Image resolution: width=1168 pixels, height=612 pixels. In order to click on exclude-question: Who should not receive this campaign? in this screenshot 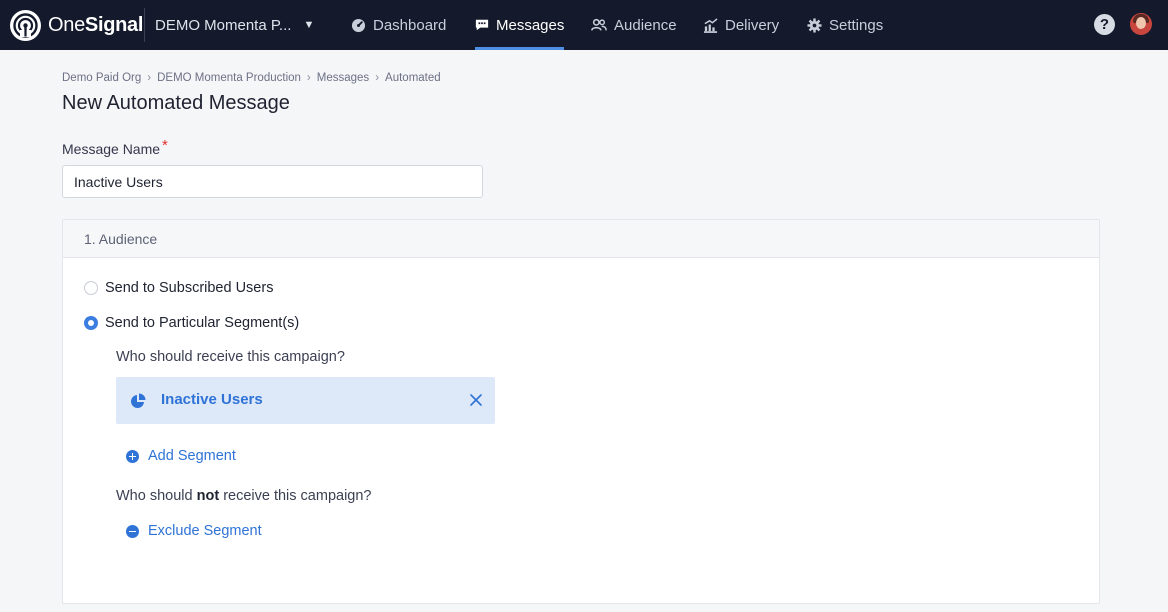, I will do `click(244, 496)`.